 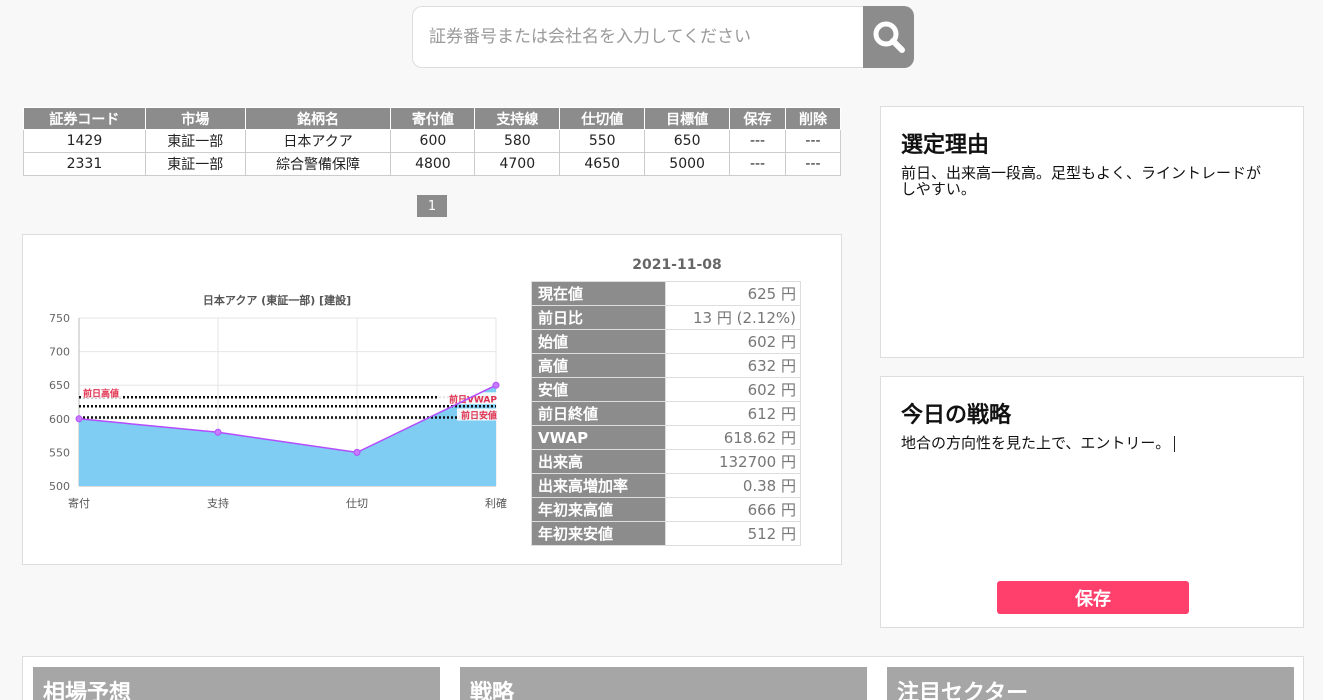 I want to click on quote-value: 666 円, so click(x=733, y=509).